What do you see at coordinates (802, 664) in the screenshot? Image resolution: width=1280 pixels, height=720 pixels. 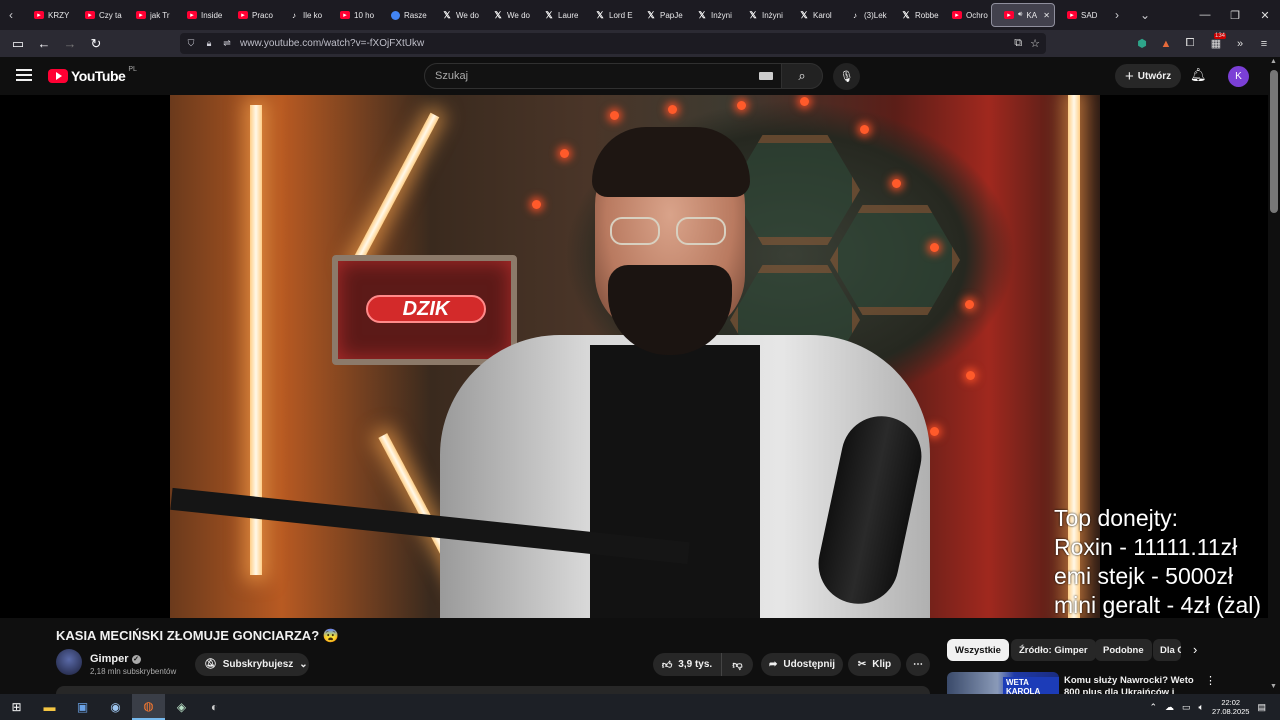 I see `share-button: ➦ Udostępnij` at bounding box center [802, 664].